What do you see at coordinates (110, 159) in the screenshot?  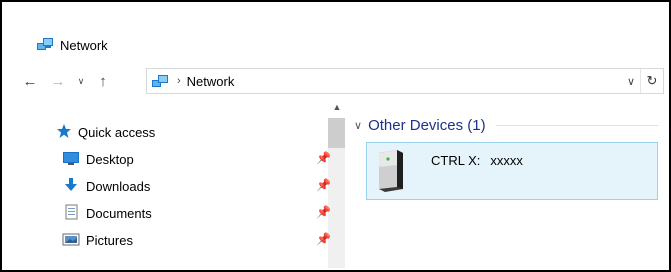 I see `sidebar-item-label: Desktop` at bounding box center [110, 159].